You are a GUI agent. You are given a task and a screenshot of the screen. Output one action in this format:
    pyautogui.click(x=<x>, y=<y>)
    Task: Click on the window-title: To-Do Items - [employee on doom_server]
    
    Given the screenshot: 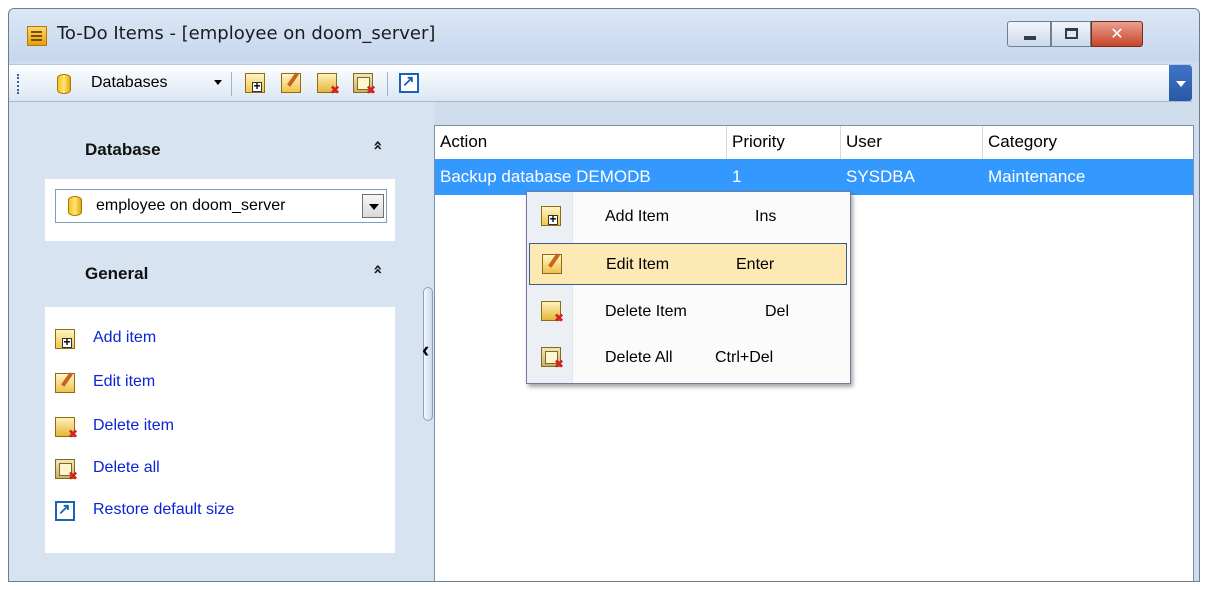 What is the action you would take?
    pyautogui.click(x=246, y=33)
    